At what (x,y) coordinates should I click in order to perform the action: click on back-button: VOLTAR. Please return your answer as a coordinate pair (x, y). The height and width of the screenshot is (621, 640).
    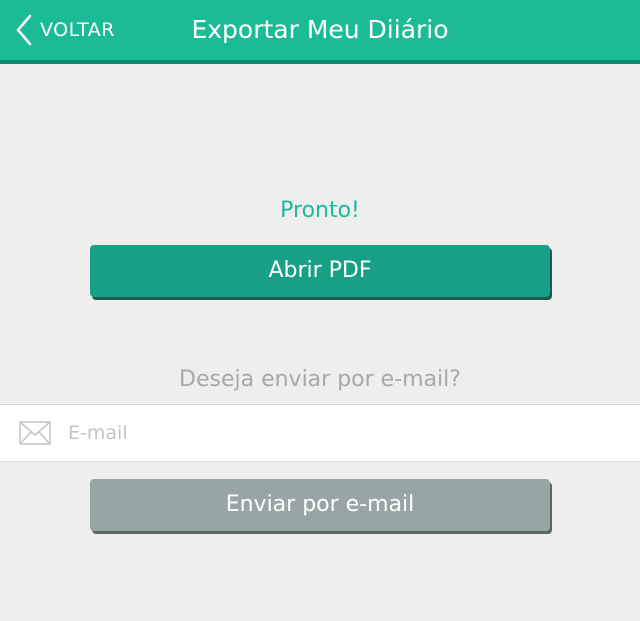
    Looking at the image, I should click on (65, 30).